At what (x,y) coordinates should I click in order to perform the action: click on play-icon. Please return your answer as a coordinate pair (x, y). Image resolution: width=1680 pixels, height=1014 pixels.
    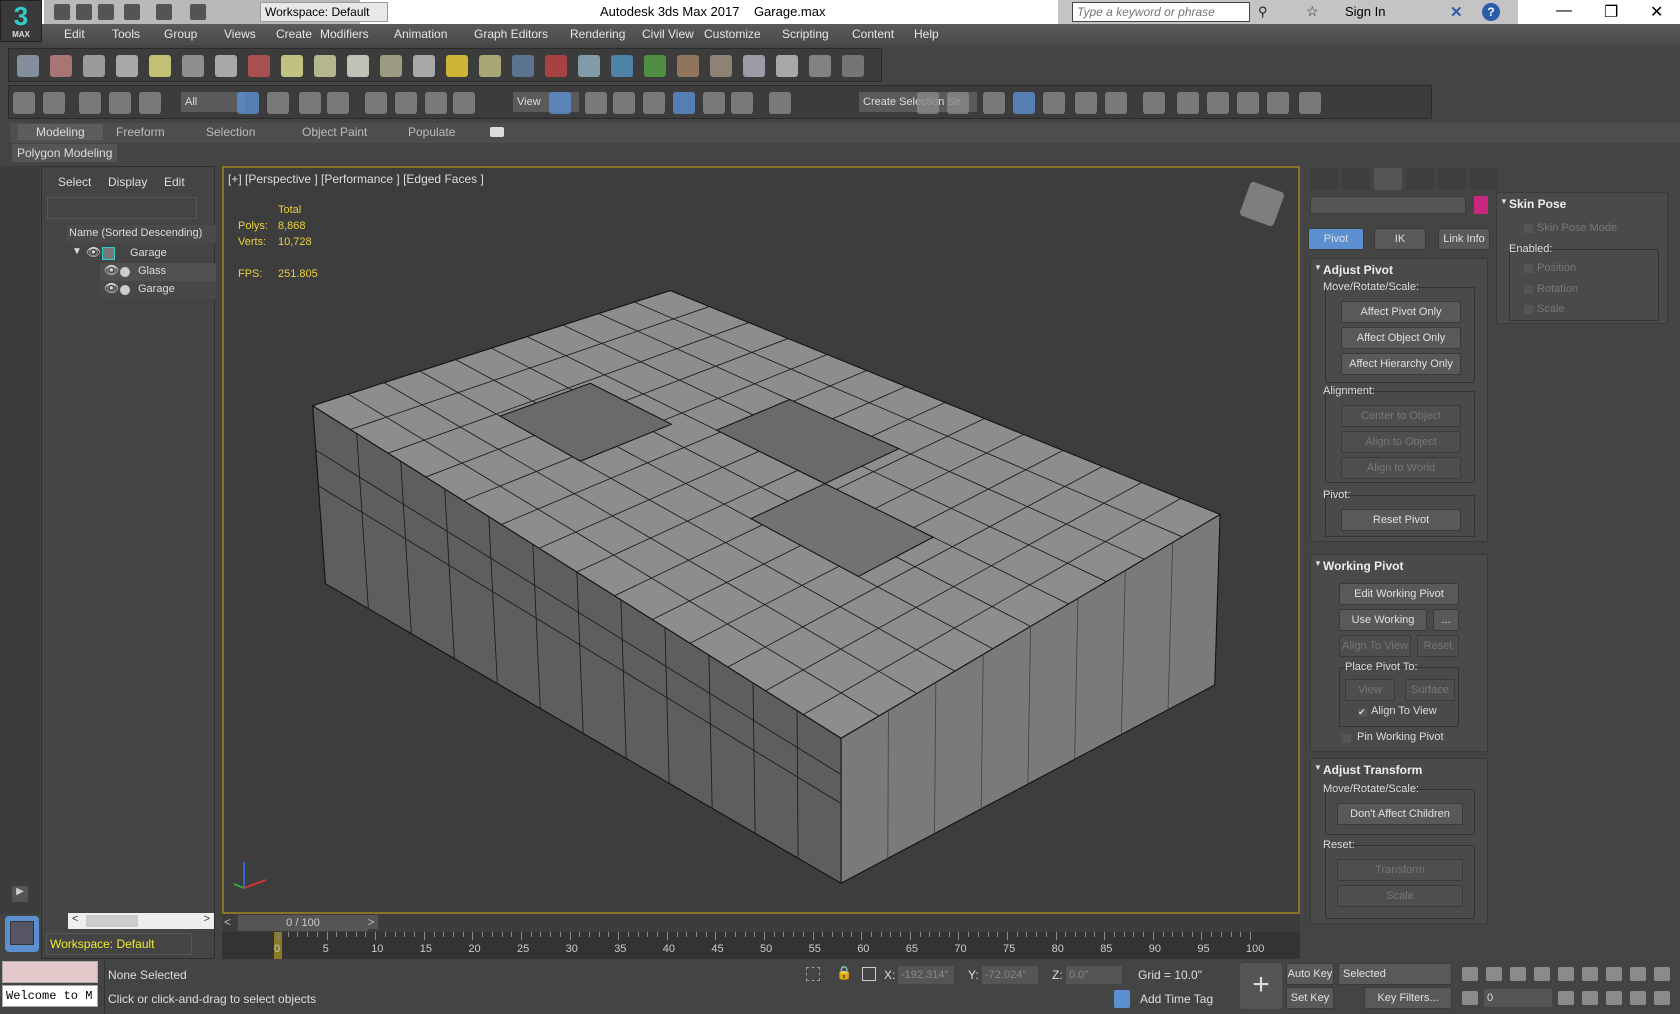
    Looking at the image, I should click on (1518, 974).